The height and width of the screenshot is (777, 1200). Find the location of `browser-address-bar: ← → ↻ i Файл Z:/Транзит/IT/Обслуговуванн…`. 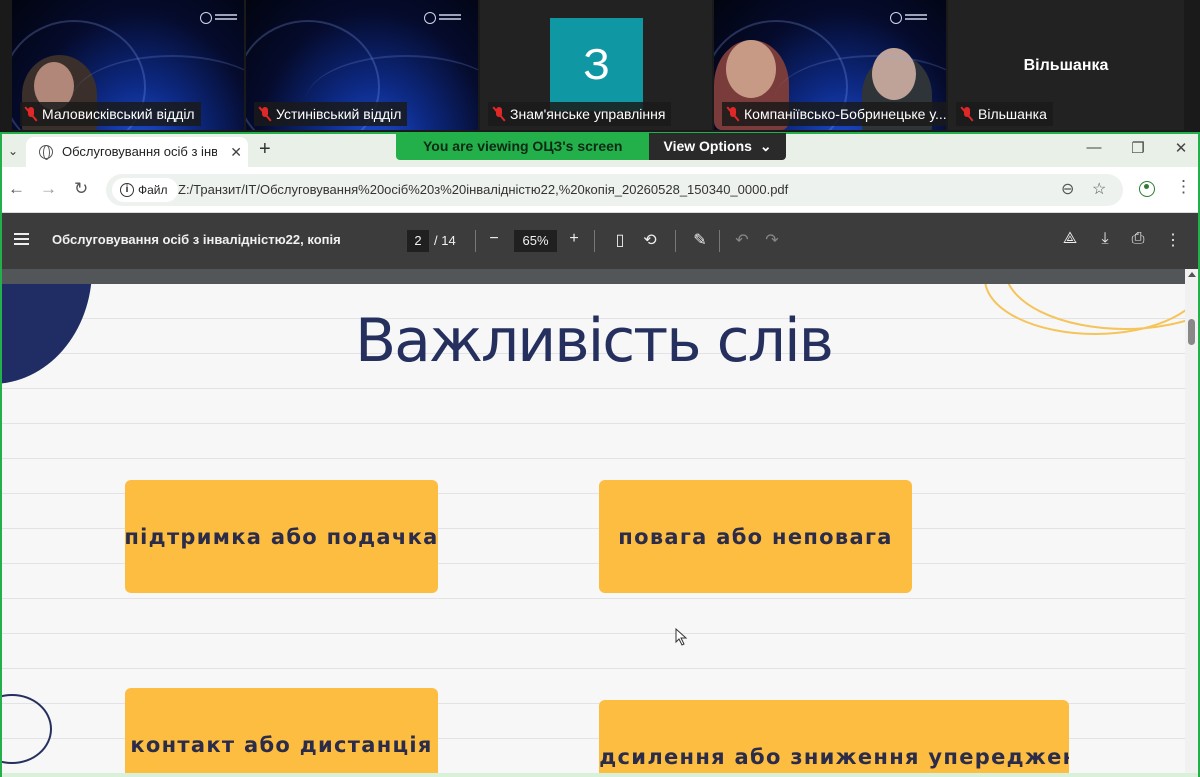

browser-address-bar: ← → ↻ i Файл Z:/Транзит/IT/Обслуговуванн… is located at coordinates (600, 190).